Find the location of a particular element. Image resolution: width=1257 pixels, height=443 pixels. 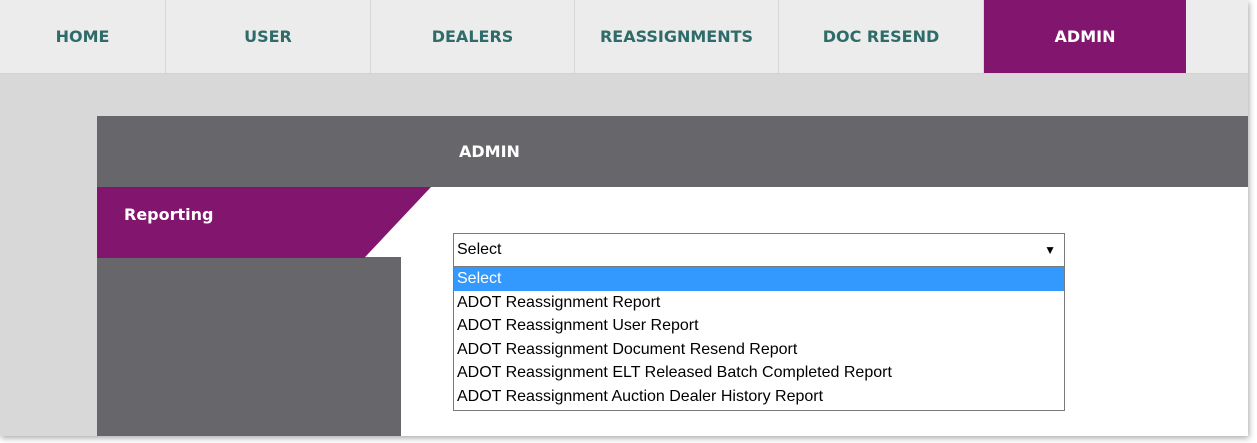

nav-tab-dealers: DEALERS is located at coordinates (473, 36).